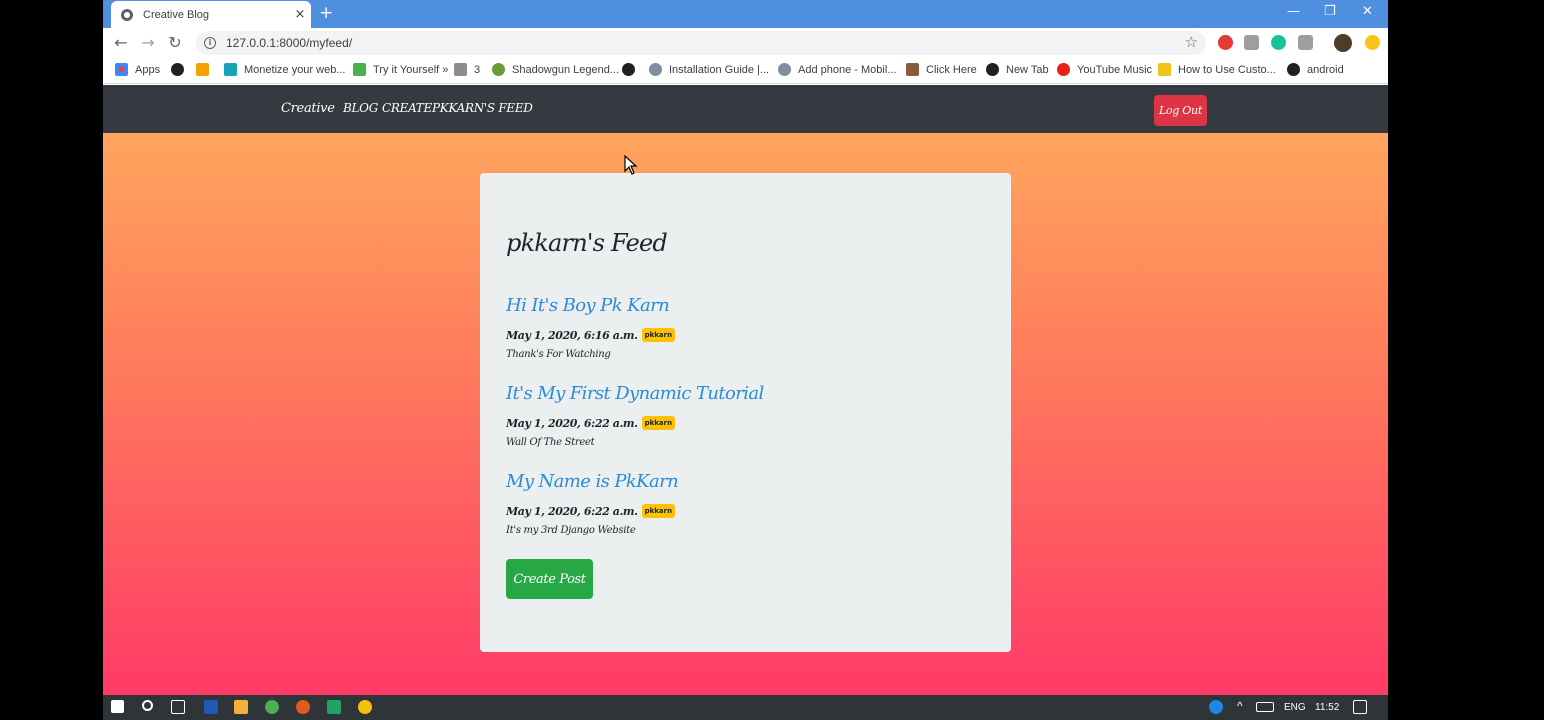  I want to click on bookmark-click-here: Click Here, so click(941, 69).